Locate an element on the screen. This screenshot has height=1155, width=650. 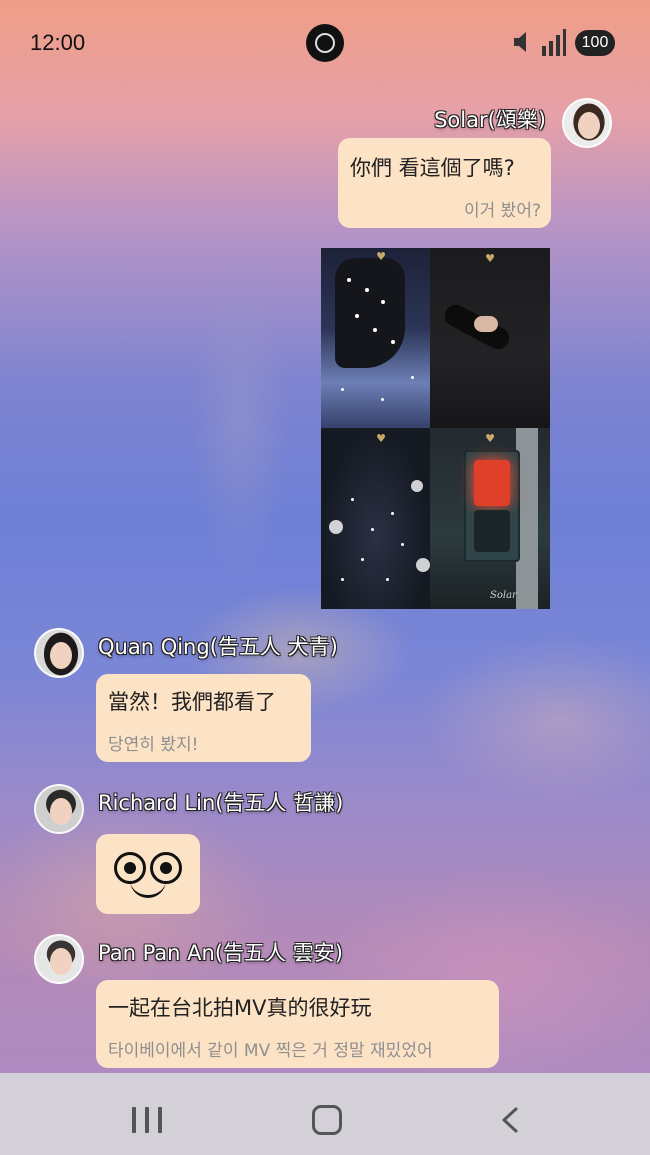
navigation-bar is located at coordinates (325, 1114).